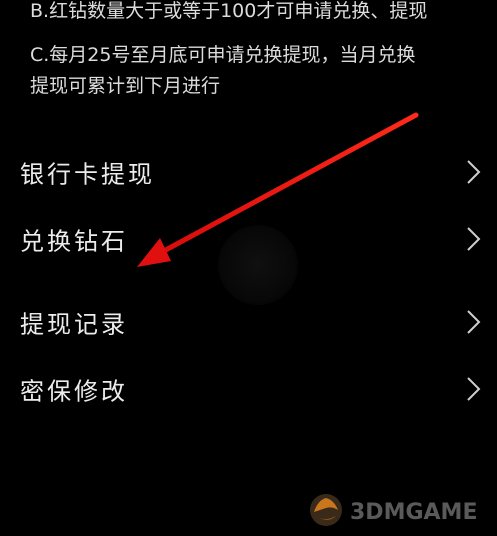 The width and height of the screenshot is (497, 536). I want to click on watermark: 3DMGAME, so click(399, 510).